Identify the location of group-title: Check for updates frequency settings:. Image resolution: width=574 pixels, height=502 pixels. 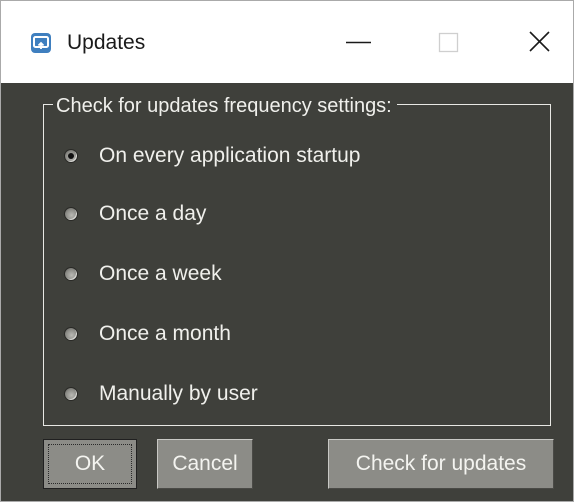
(225, 106).